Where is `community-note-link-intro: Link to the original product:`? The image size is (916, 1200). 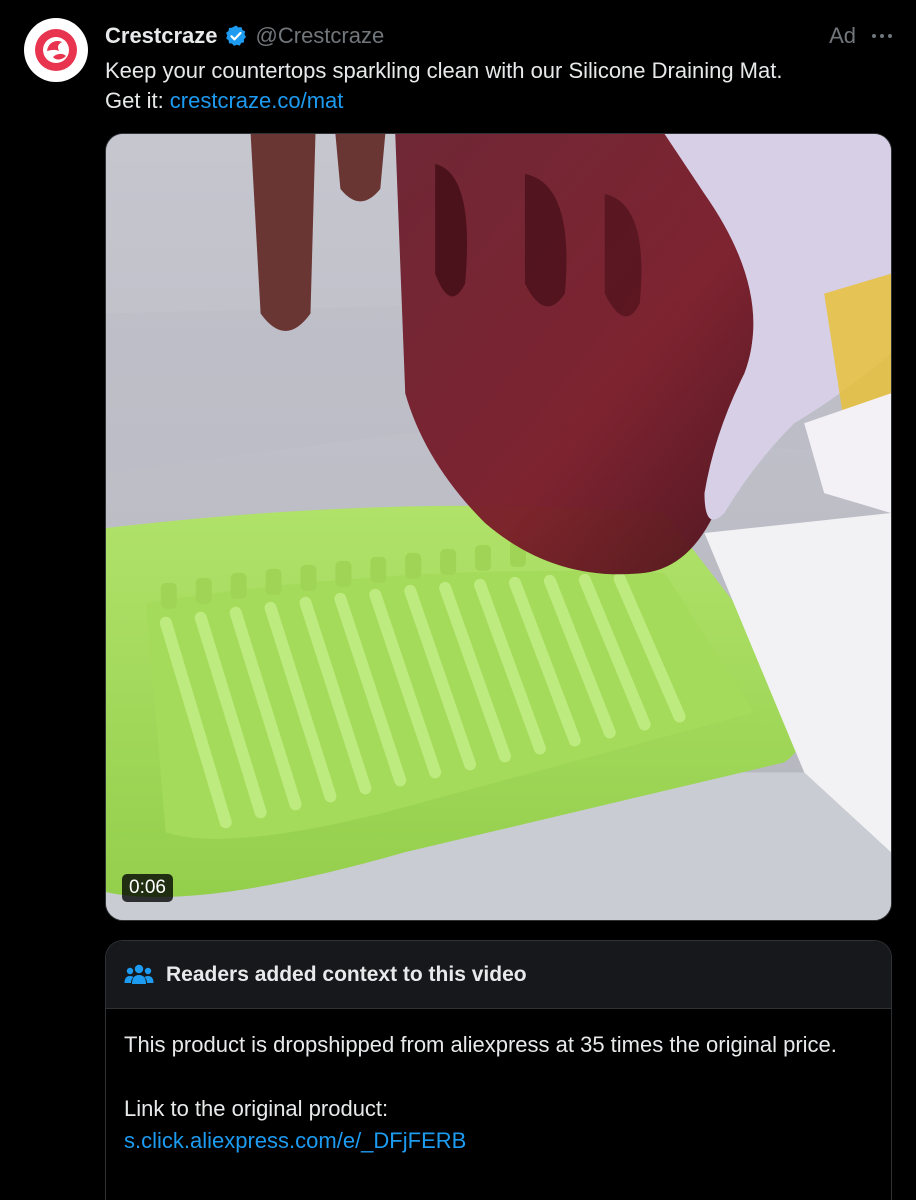
community-note-link-intro: Link to the original product: is located at coordinates (256, 1108).